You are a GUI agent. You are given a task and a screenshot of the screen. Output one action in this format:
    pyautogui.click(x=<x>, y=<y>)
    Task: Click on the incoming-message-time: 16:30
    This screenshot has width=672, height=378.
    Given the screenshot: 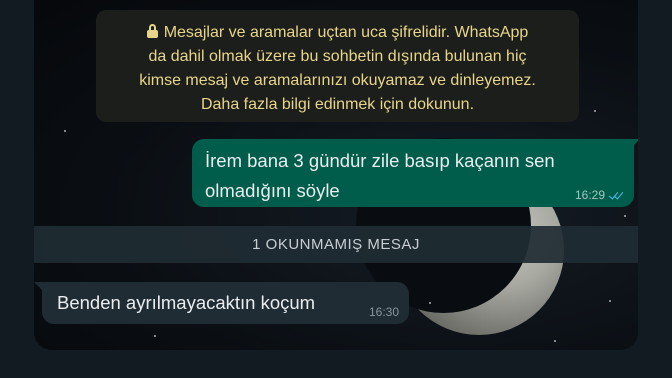 What is the action you would take?
    pyautogui.click(x=383, y=312)
    